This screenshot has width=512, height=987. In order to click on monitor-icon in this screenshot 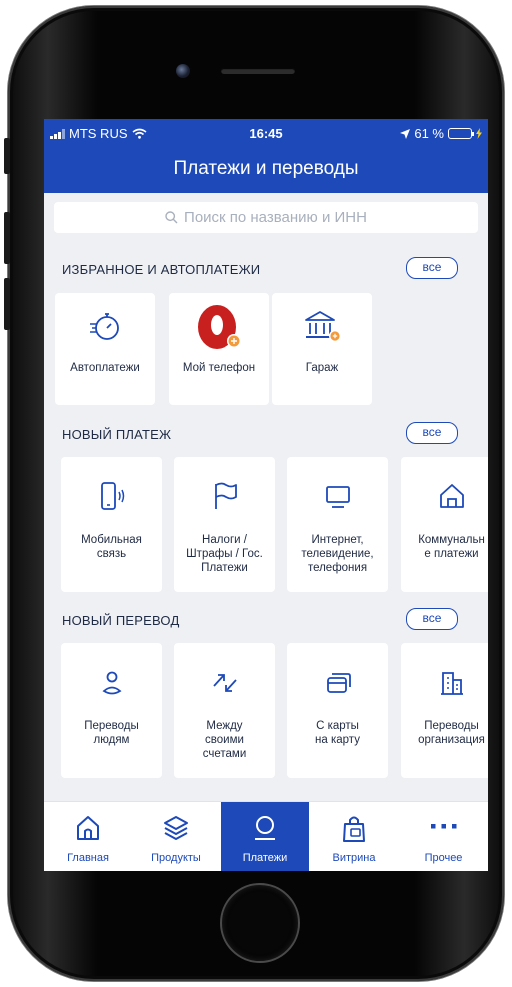, I will do `click(337, 497)`.